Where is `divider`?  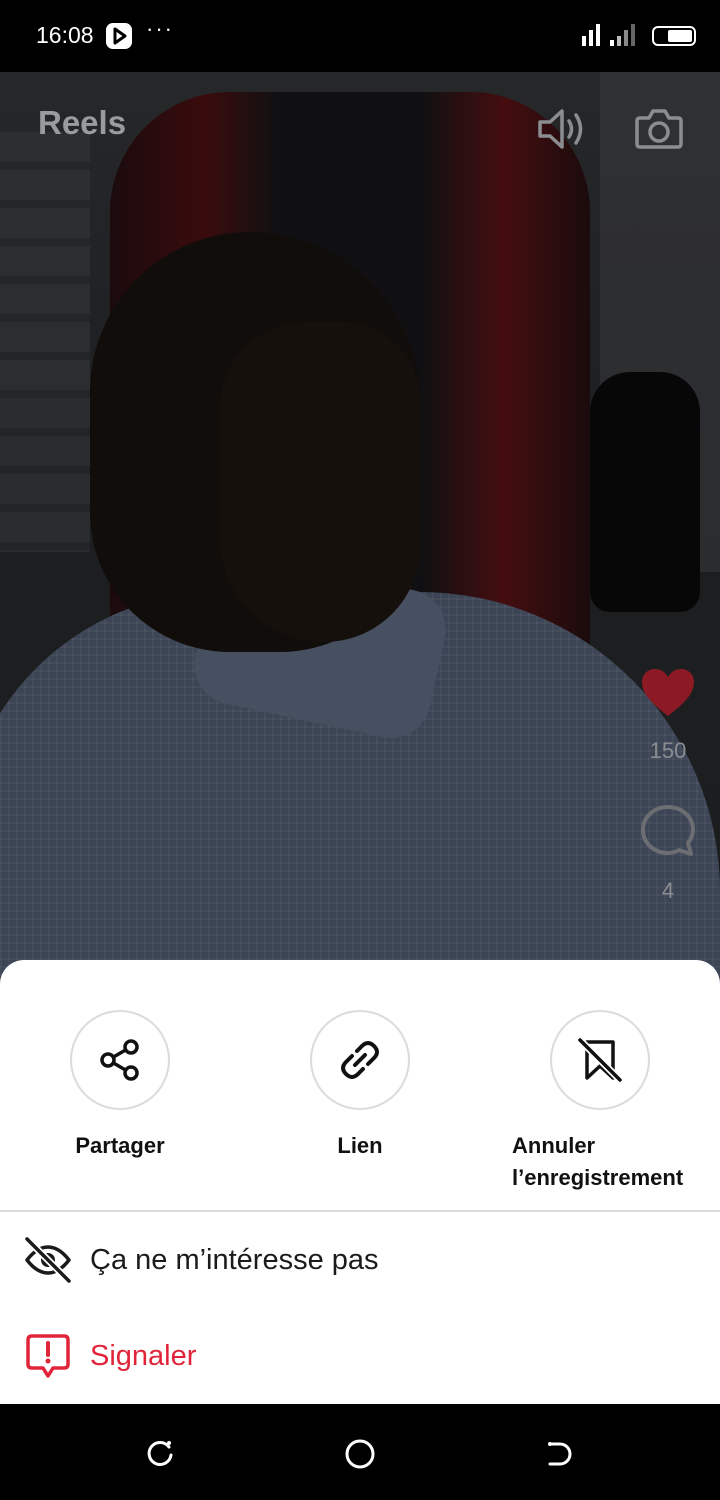
divider is located at coordinates (360, 1211).